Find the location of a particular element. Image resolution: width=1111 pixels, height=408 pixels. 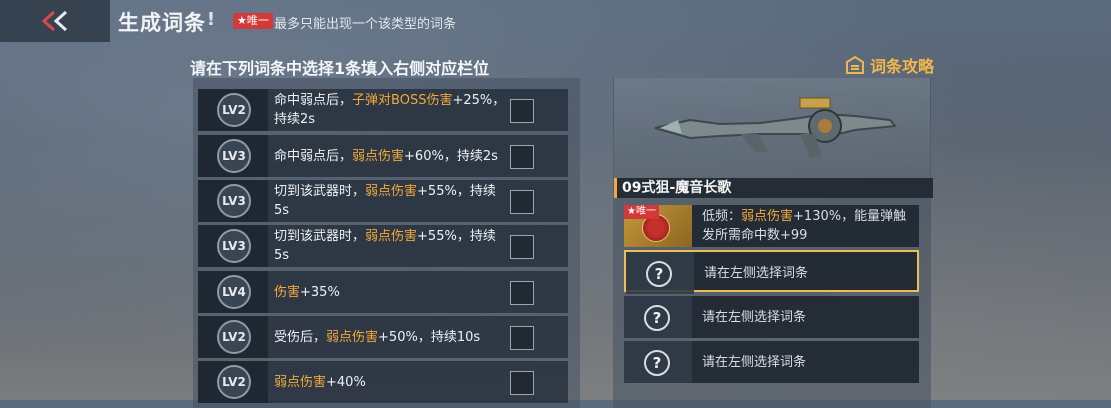

affix-description: 命中弱点后，子弹对BOSS伤害+25%，持续2s is located at coordinates (392, 110).